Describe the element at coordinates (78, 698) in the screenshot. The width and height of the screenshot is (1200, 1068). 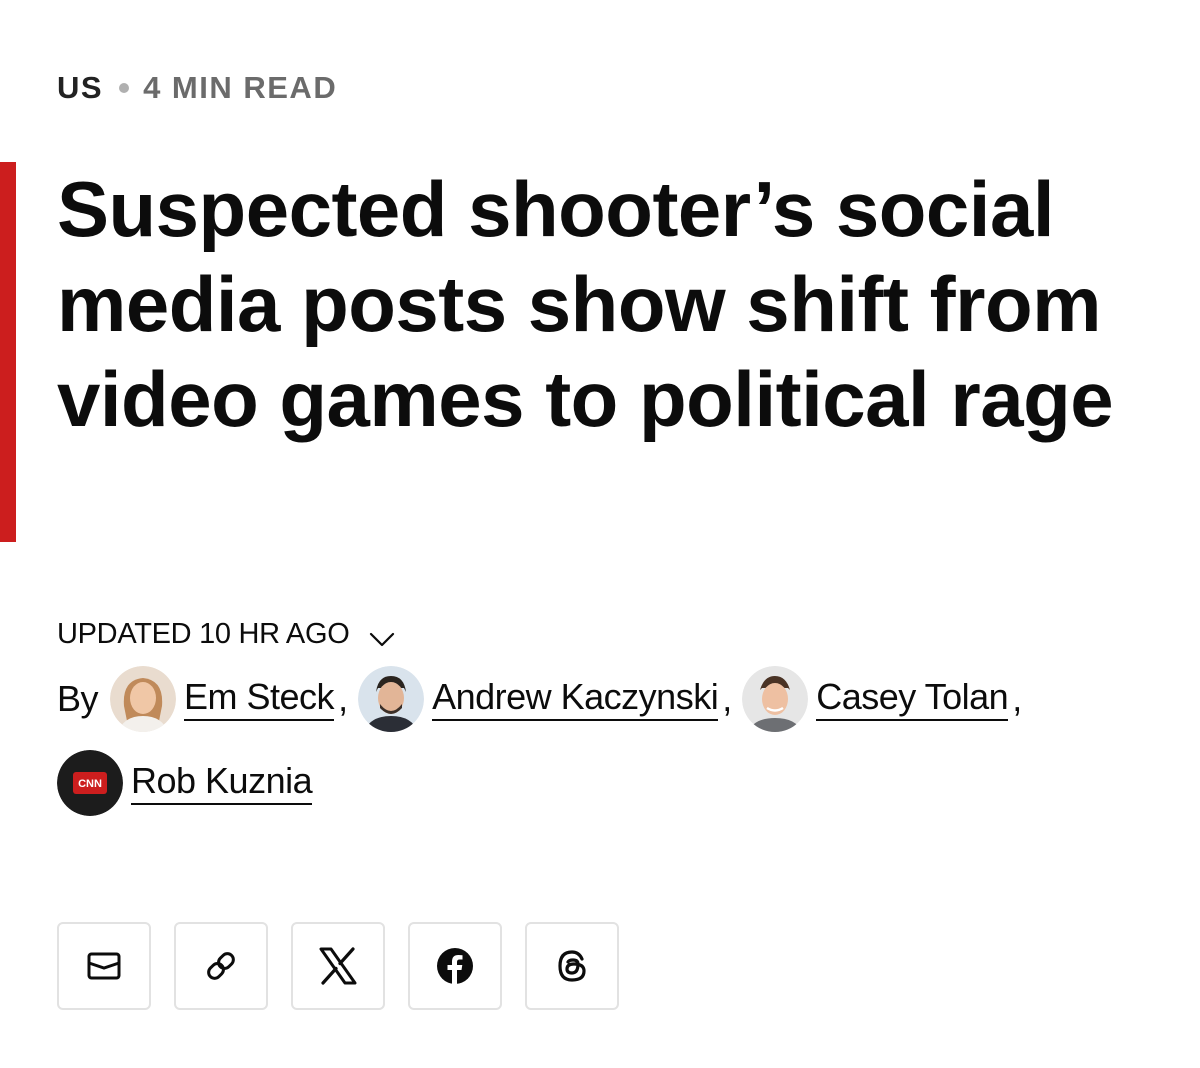
I see `byline-prefix: By` at that location.